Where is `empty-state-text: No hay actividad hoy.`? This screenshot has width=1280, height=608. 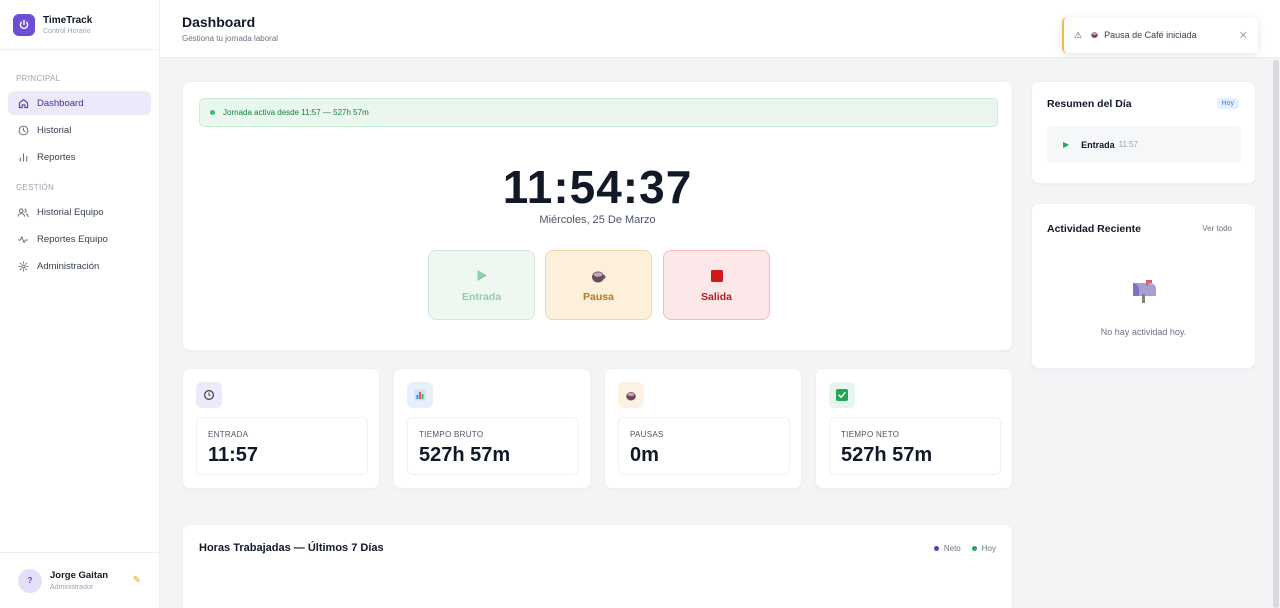 empty-state-text: No hay actividad hoy. is located at coordinates (1143, 332).